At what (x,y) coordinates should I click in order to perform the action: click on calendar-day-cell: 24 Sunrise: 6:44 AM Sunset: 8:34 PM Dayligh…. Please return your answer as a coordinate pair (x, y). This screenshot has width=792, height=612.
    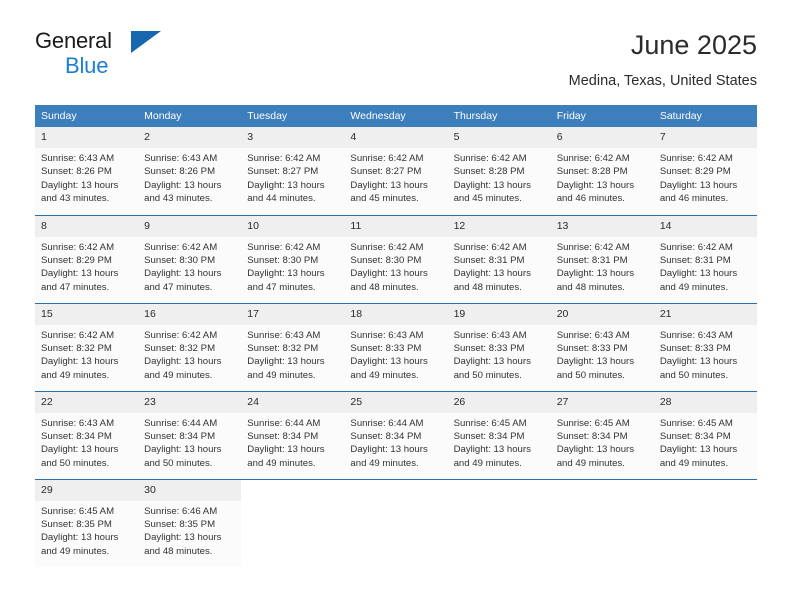
    Looking at the image, I should click on (293, 434).